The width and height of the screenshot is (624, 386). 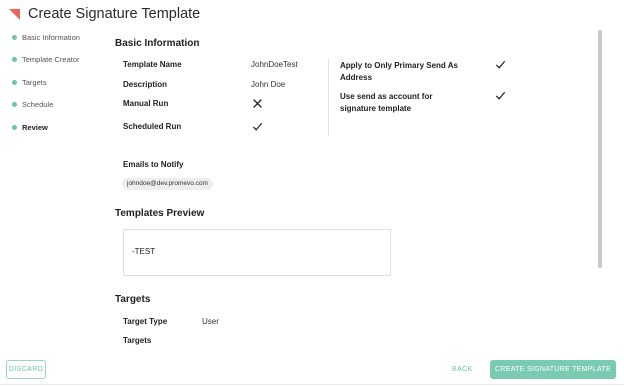 What do you see at coordinates (34, 82) in the screenshot?
I see `step-label: Targets` at bounding box center [34, 82].